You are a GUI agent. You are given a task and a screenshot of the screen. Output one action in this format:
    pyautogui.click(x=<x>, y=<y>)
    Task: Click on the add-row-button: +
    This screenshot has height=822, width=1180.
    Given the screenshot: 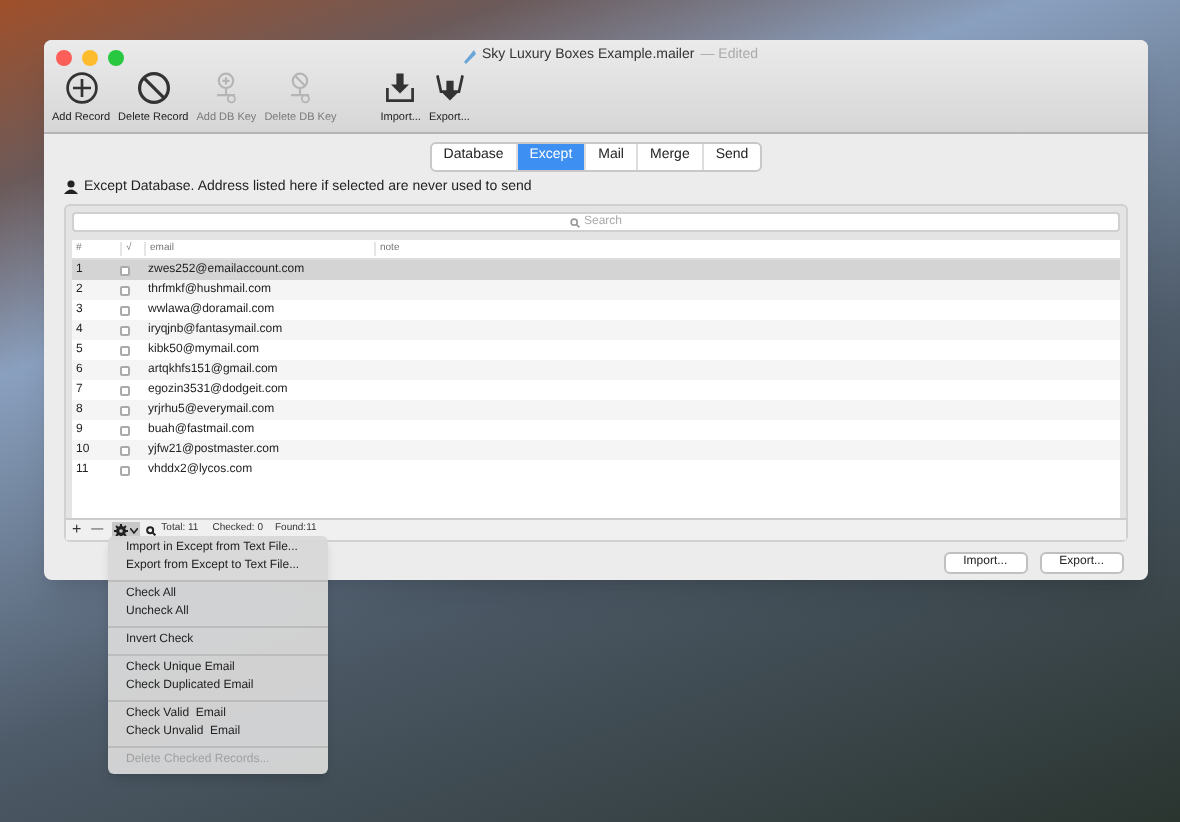 What is the action you would take?
    pyautogui.click(x=77, y=530)
    